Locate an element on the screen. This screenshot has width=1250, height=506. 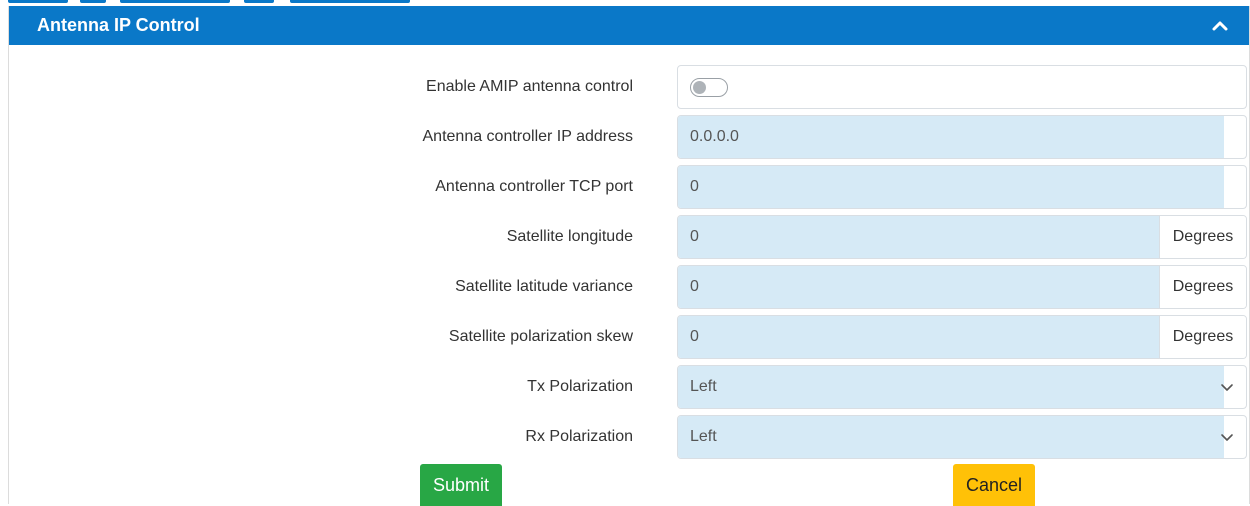
sat-pol-skew-row: Satellite polarization skew 0 Degrees is located at coordinates (629, 337).